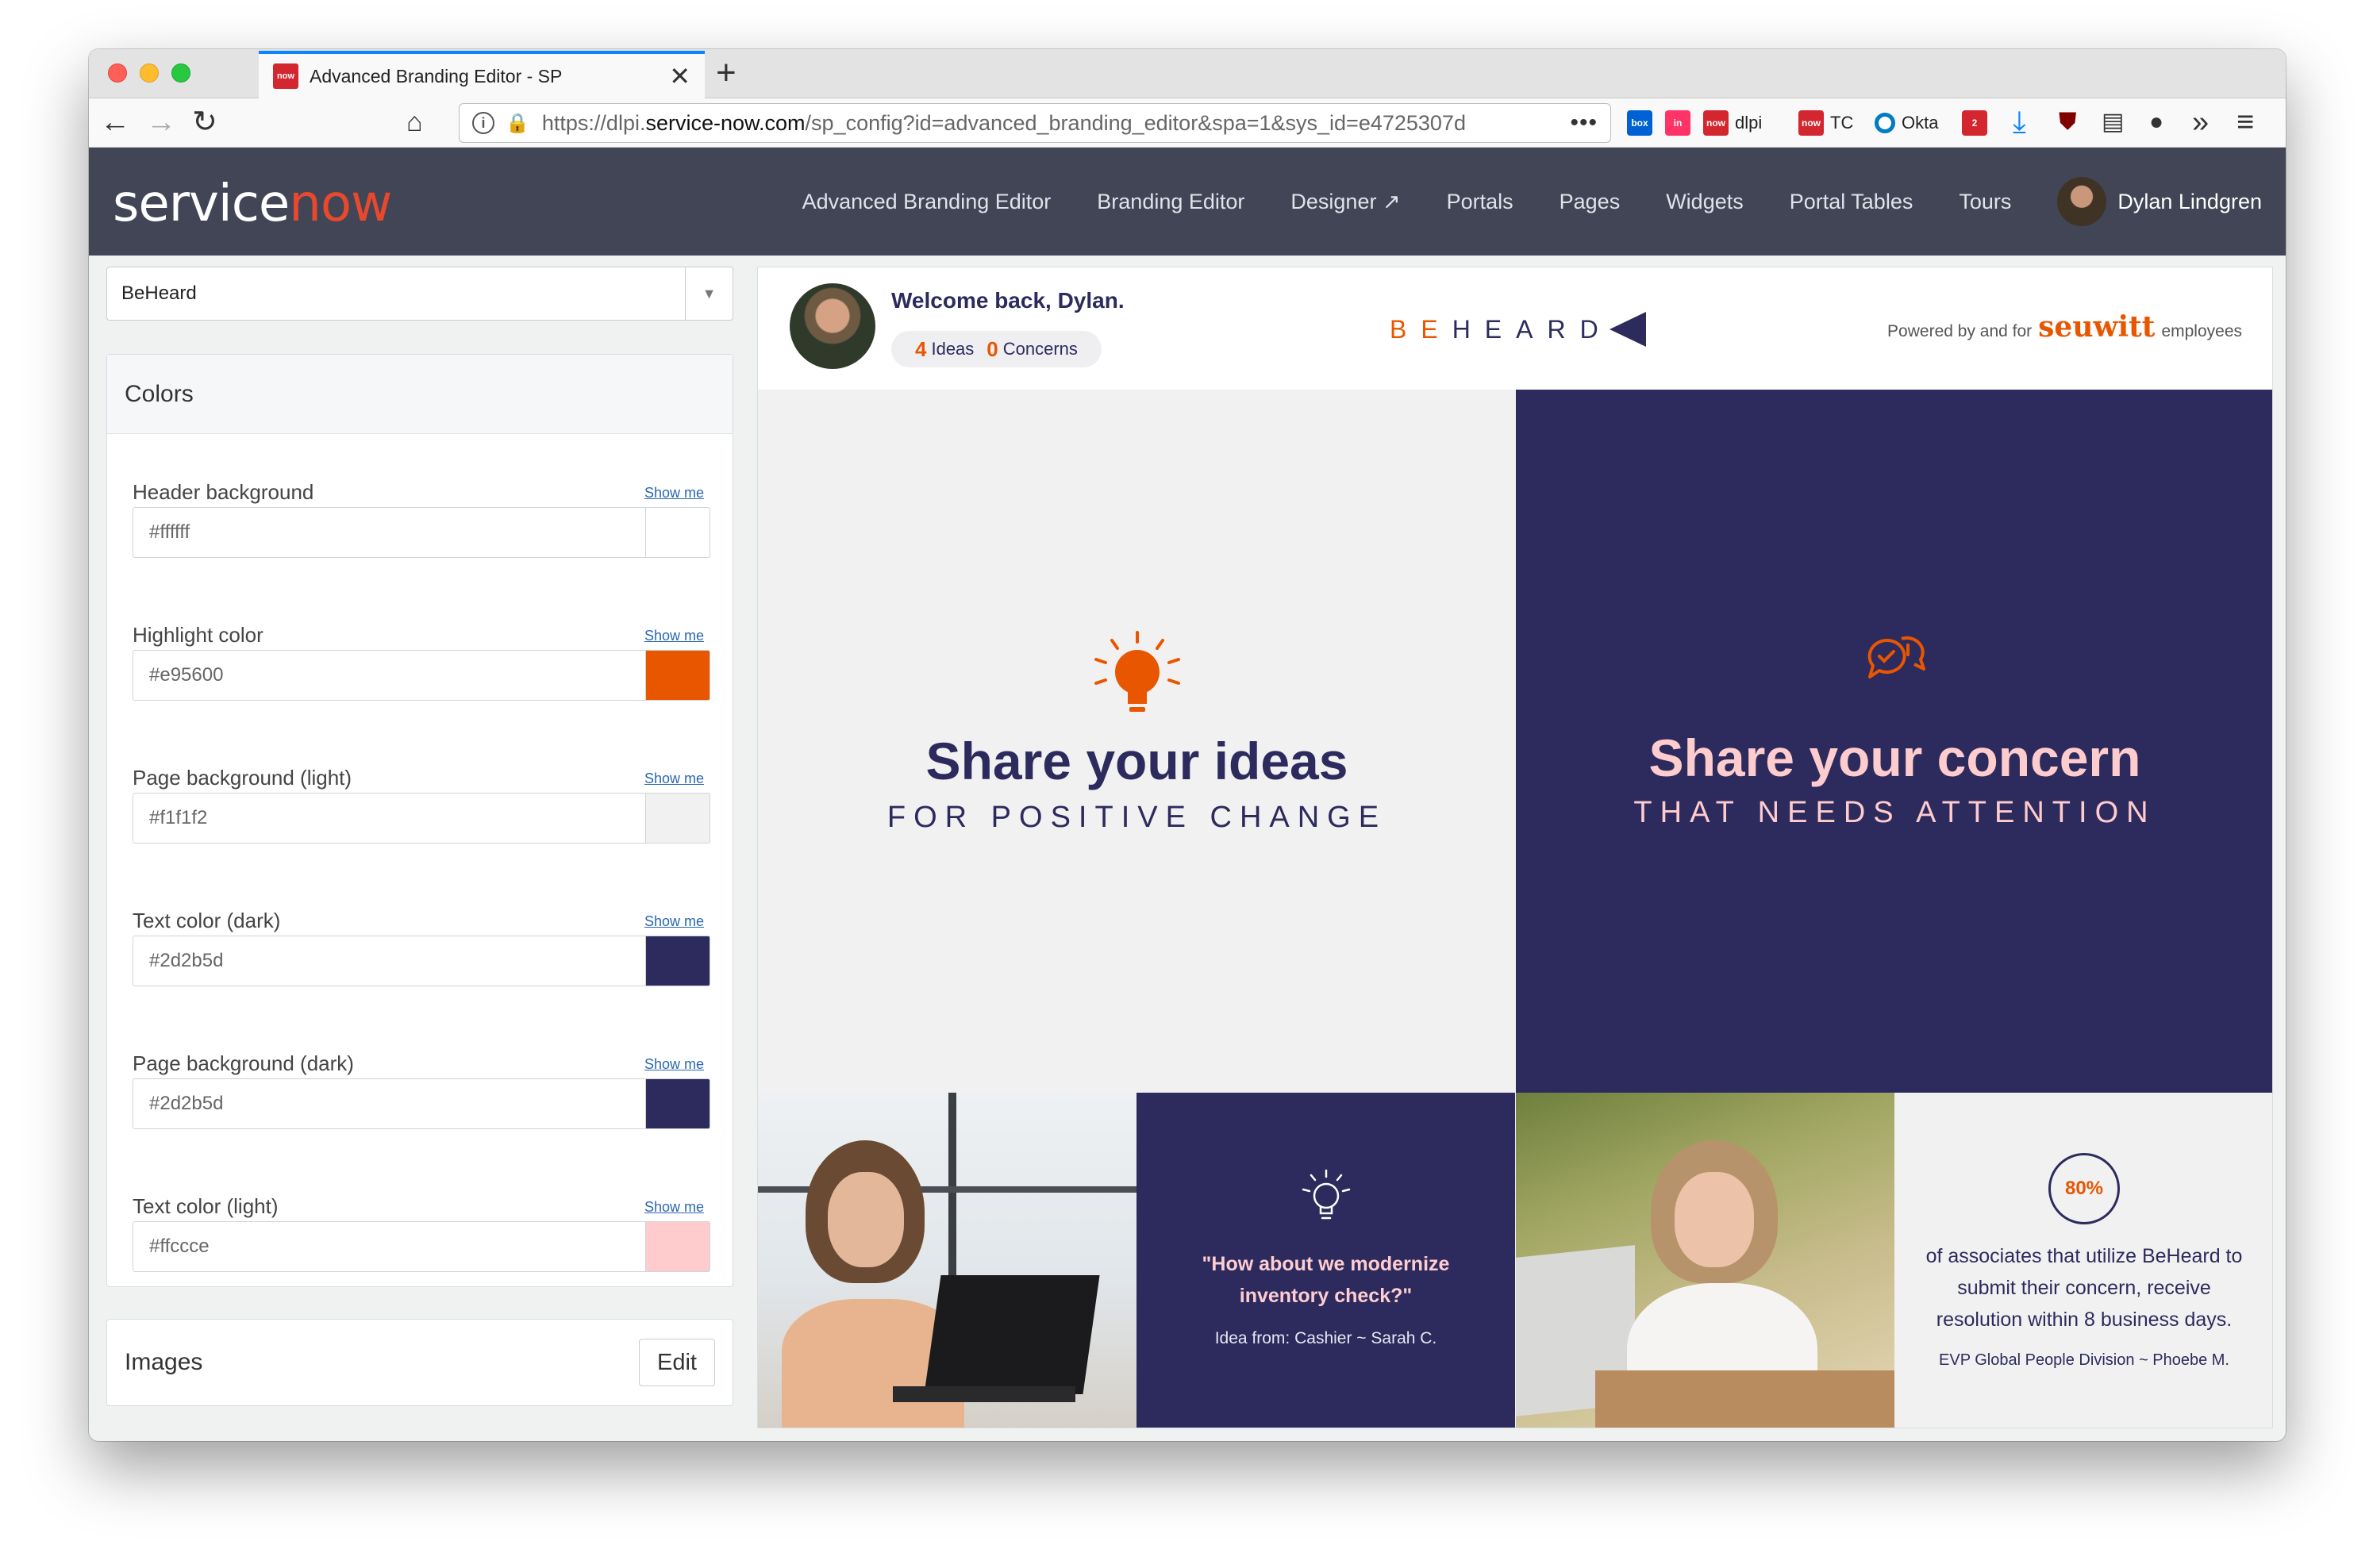 This screenshot has width=2373, height=1568. I want to click on ublock-icon: ⛊, so click(2068, 122).